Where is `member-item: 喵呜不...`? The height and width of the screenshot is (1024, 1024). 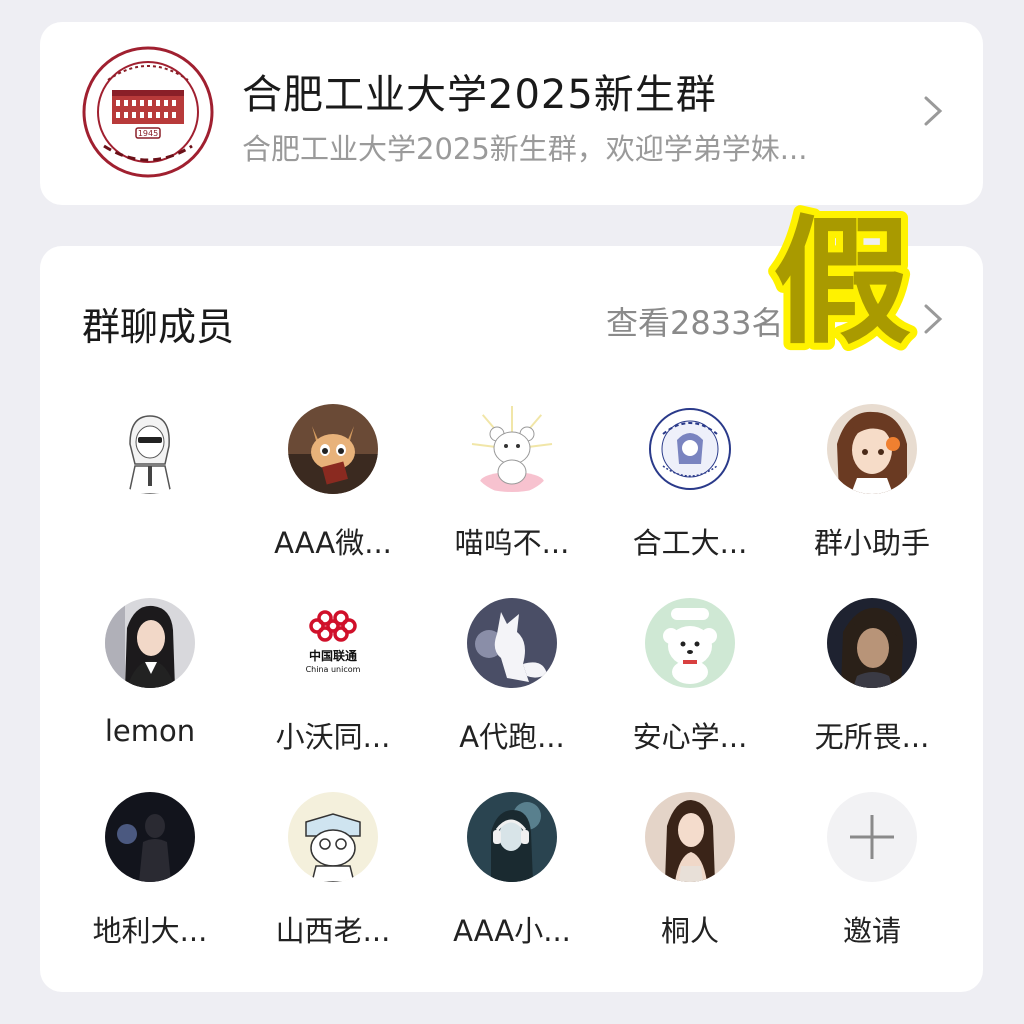 member-item: 喵呜不... is located at coordinates (512, 483).